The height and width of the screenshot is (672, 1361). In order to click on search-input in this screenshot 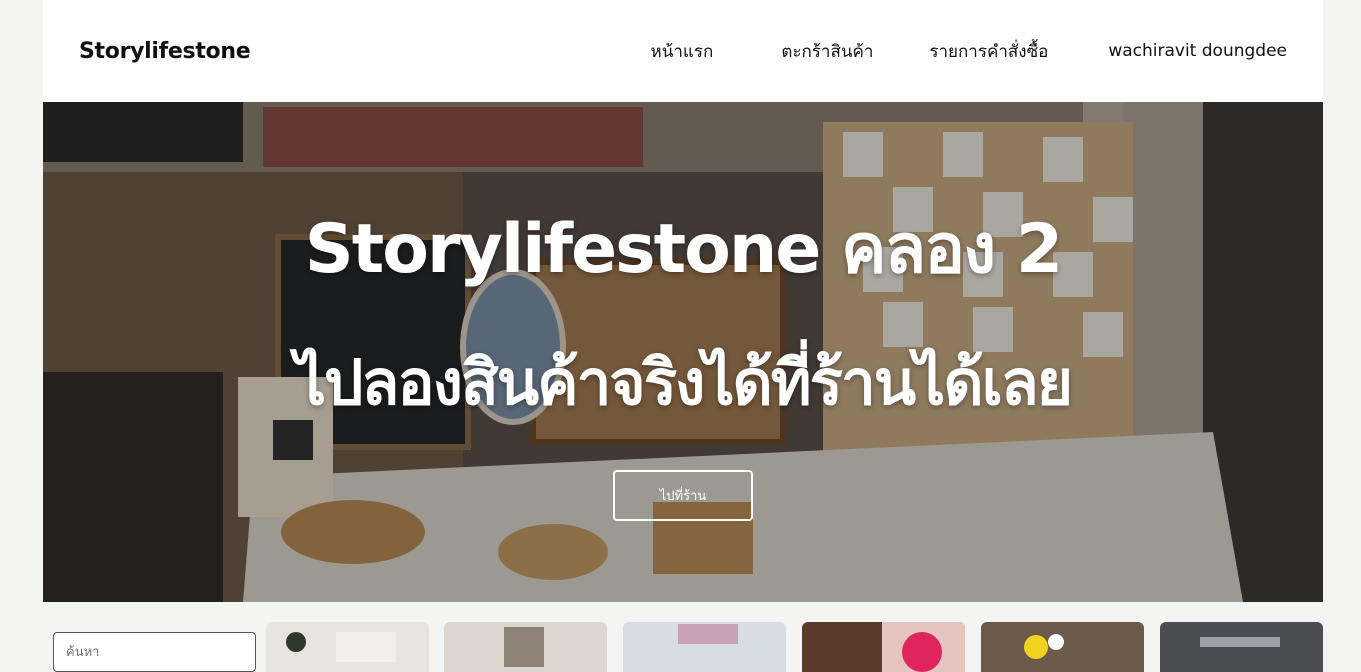, I will do `click(154, 652)`.